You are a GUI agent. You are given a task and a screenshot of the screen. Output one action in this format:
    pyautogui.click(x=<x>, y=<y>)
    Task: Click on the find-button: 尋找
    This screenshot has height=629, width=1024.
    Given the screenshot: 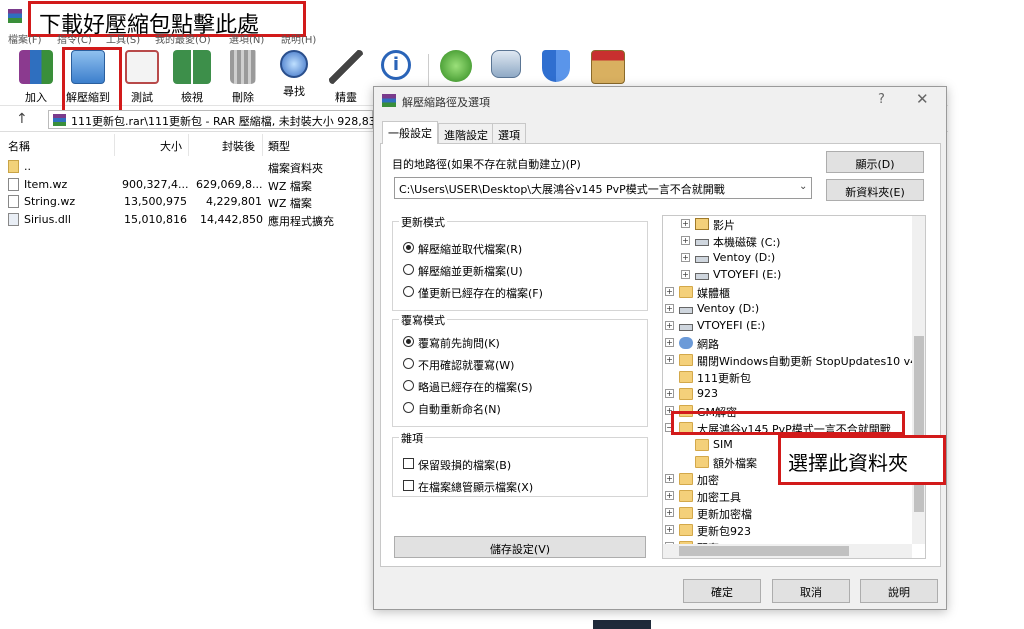 What is the action you would take?
    pyautogui.click(x=294, y=77)
    